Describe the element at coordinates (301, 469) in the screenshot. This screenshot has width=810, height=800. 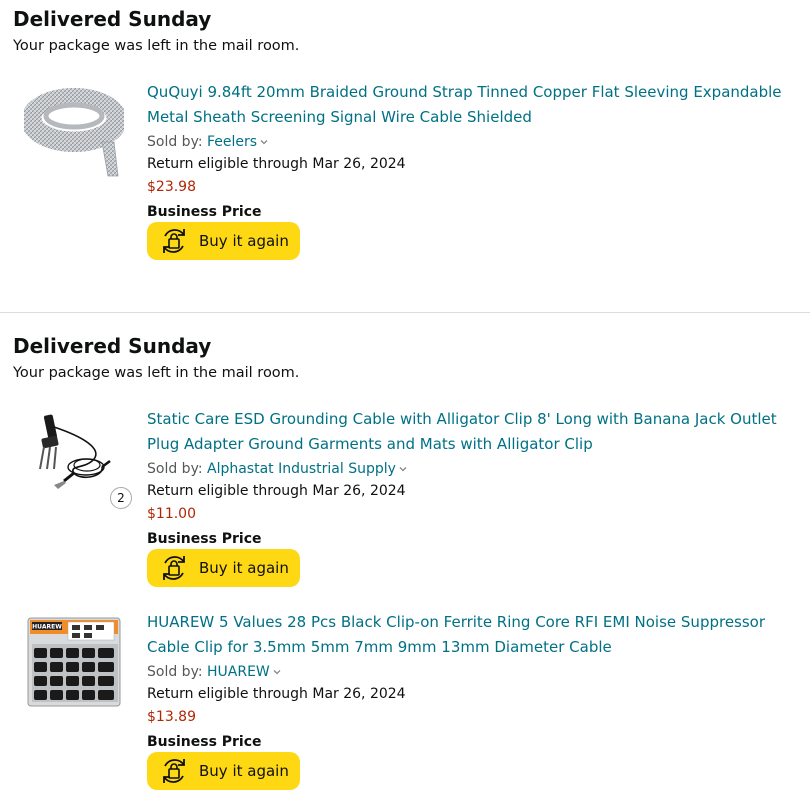
I see `seller-link: Alphastat Industrial Supply` at that location.